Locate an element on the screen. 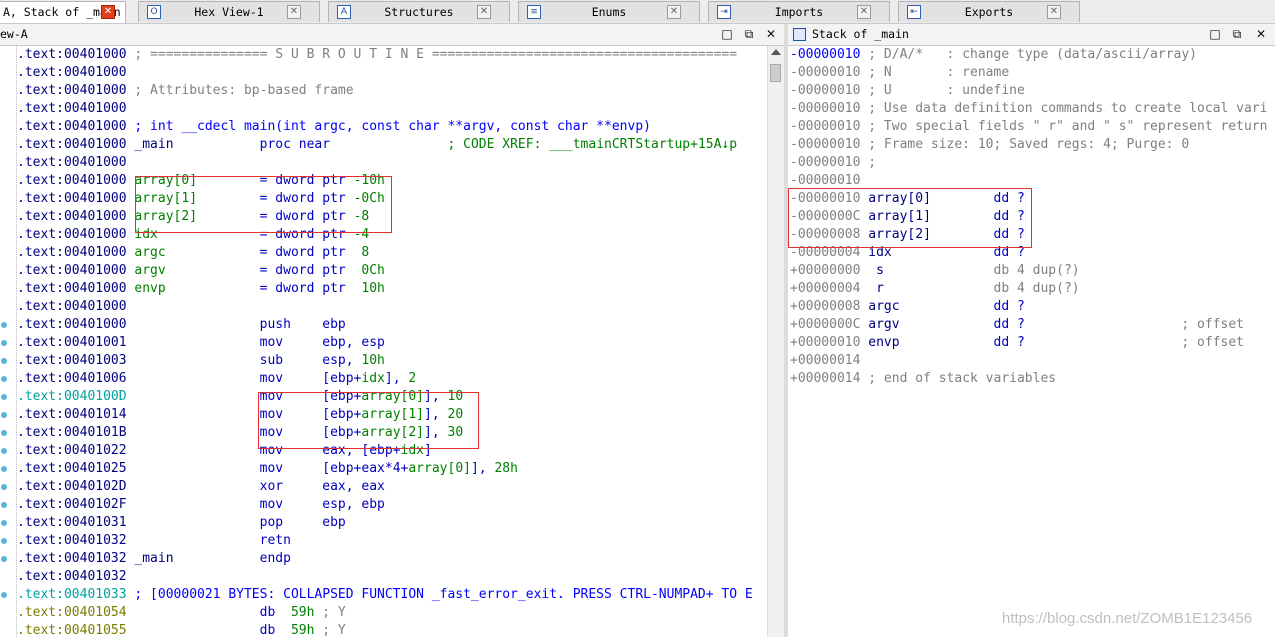  breakpoint-gutter is located at coordinates (8, 341).